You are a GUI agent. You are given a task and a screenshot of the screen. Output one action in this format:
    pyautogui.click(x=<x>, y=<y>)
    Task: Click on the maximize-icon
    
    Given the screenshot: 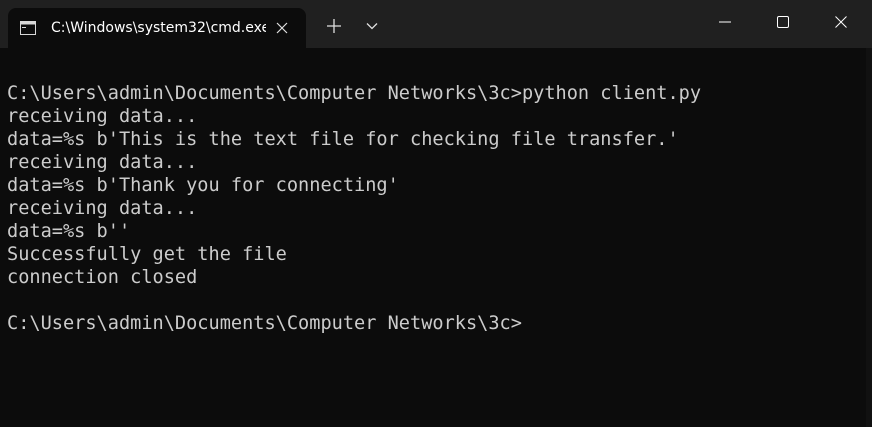 What is the action you would take?
    pyautogui.click(x=783, y=22)
    